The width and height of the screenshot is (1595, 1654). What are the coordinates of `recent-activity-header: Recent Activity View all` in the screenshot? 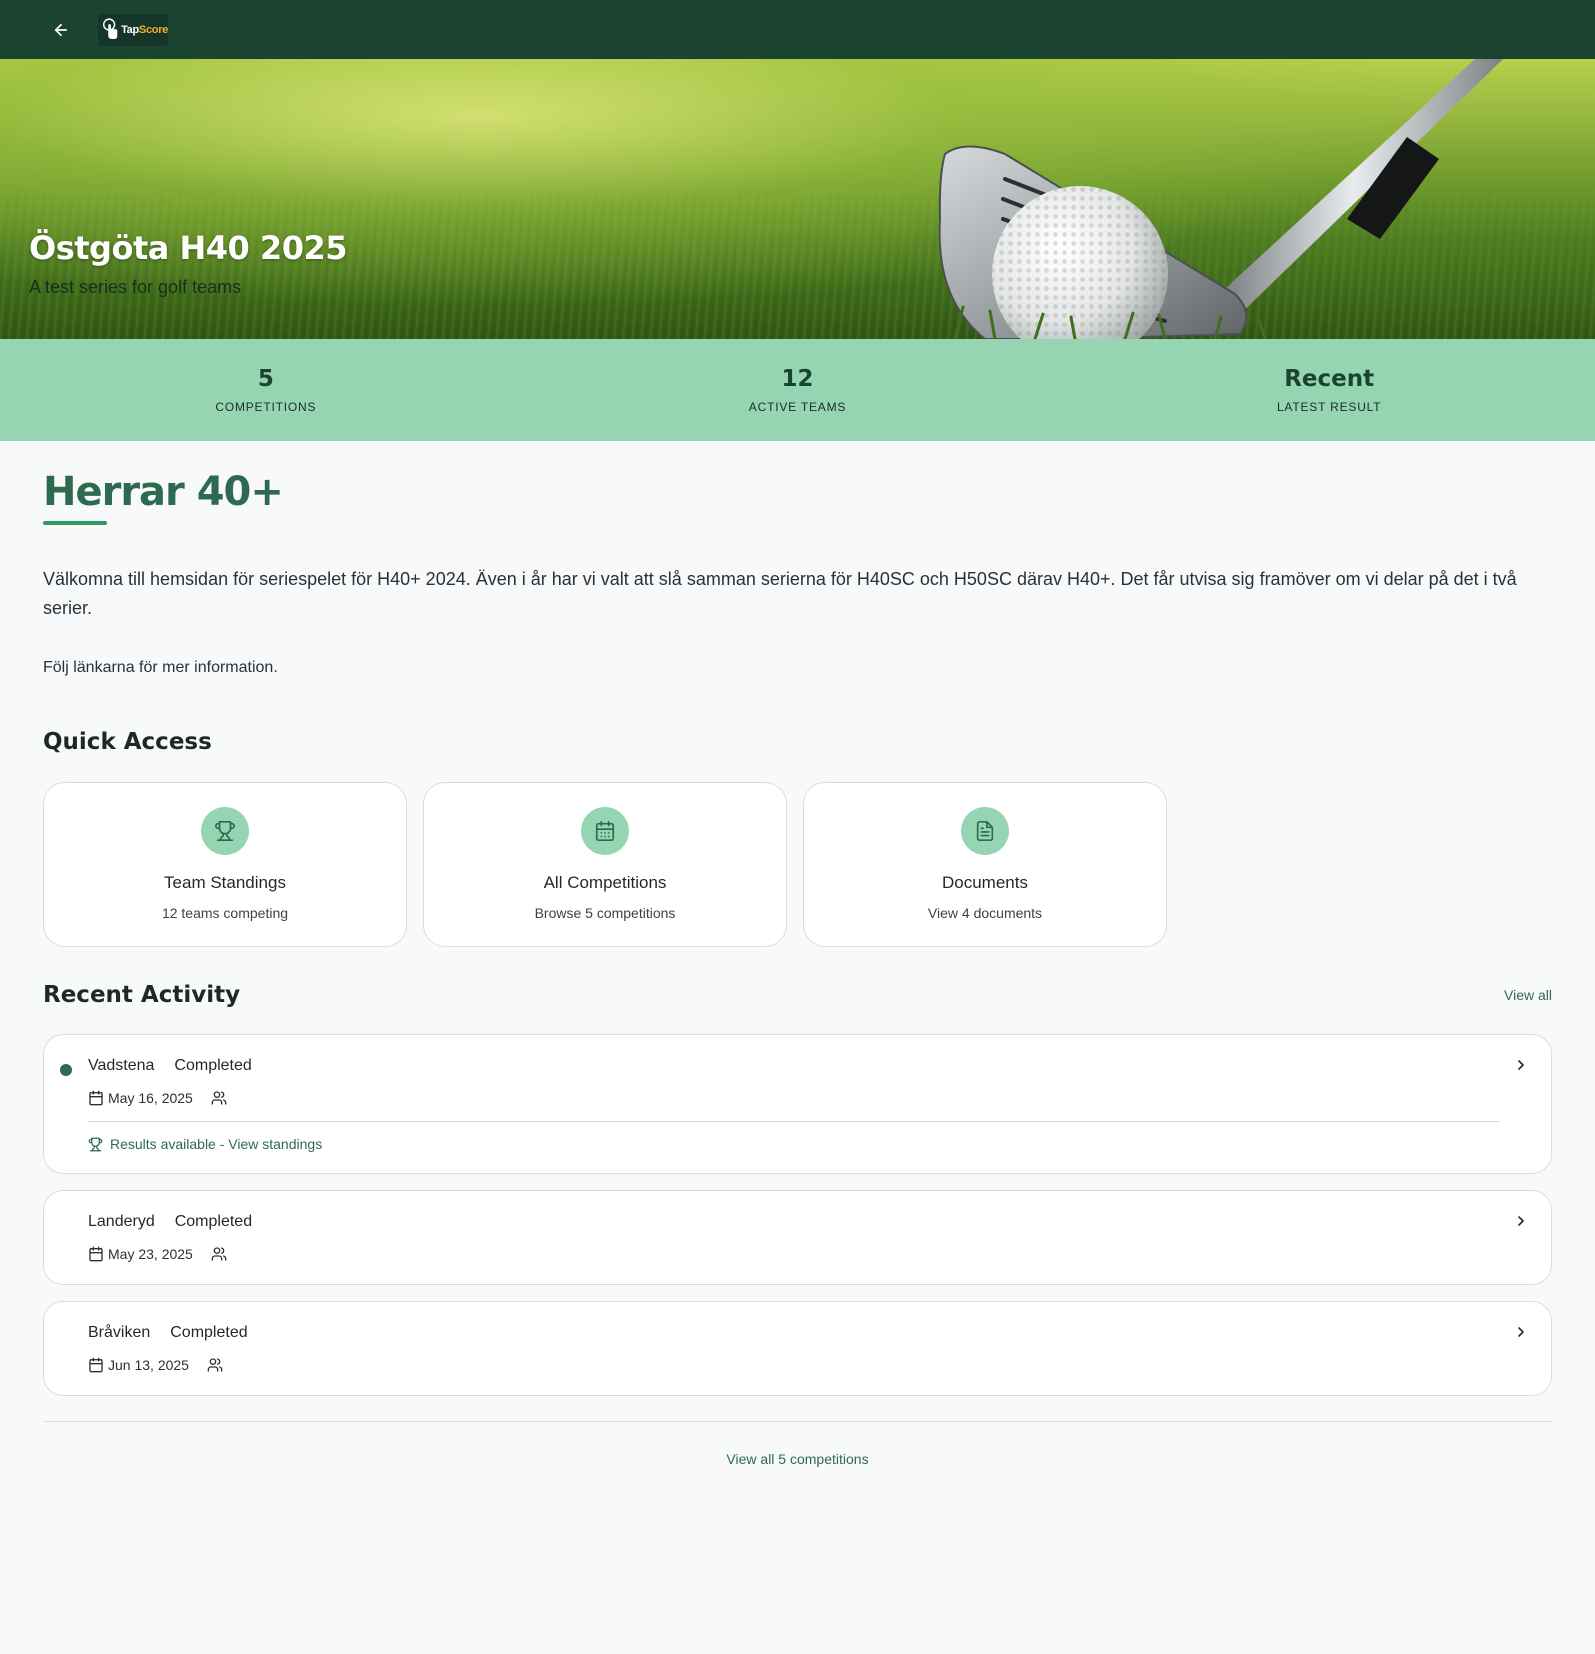 It's located at (797, 995).